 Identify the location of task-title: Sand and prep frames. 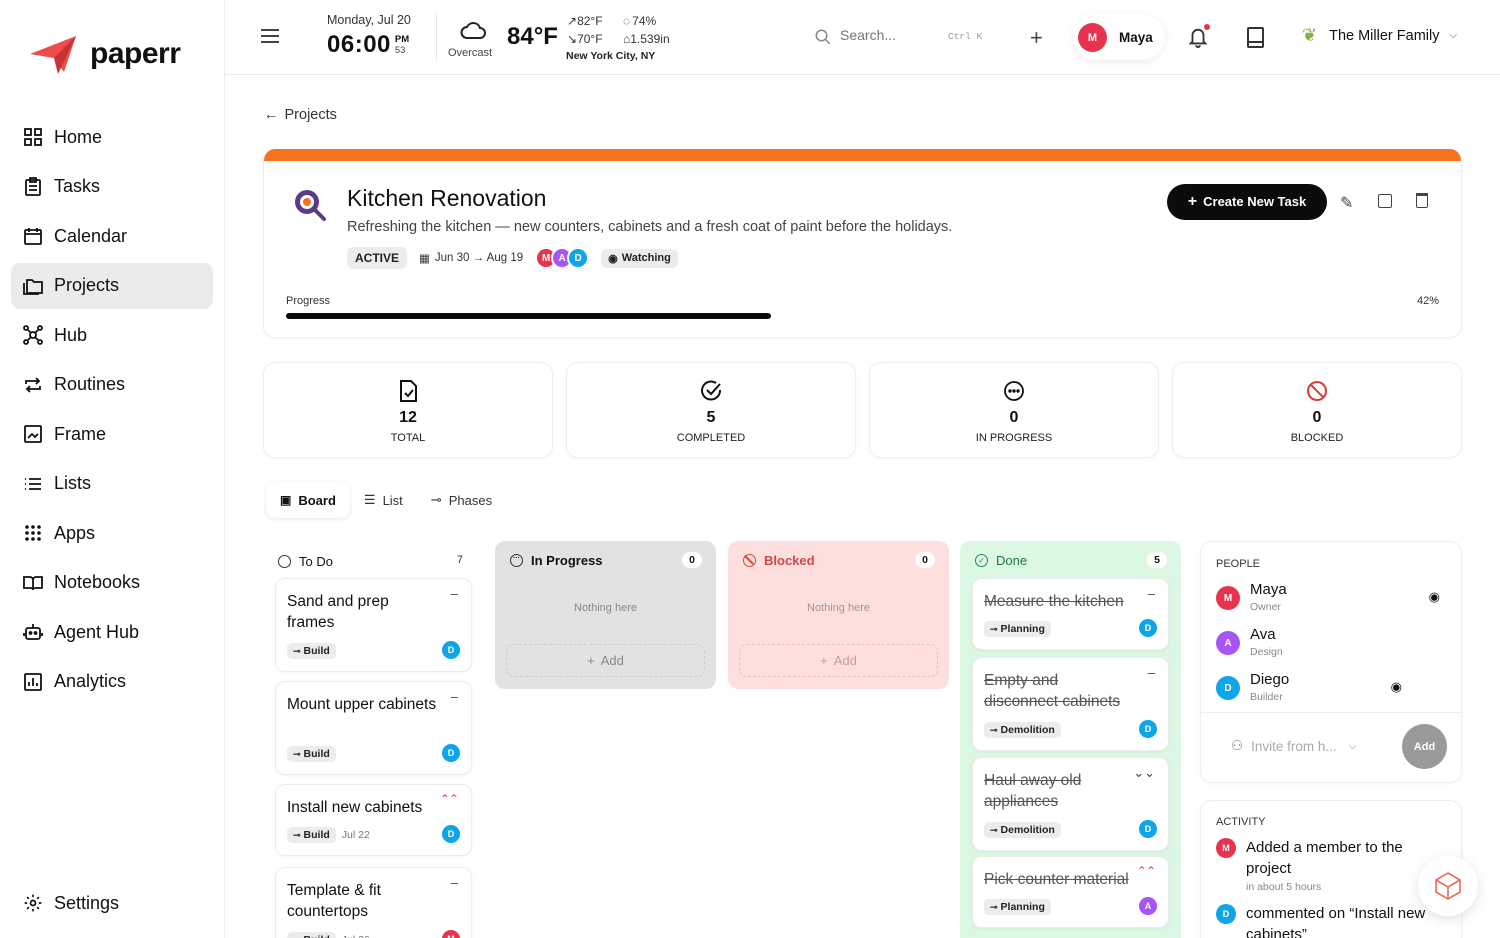
(338, 612).